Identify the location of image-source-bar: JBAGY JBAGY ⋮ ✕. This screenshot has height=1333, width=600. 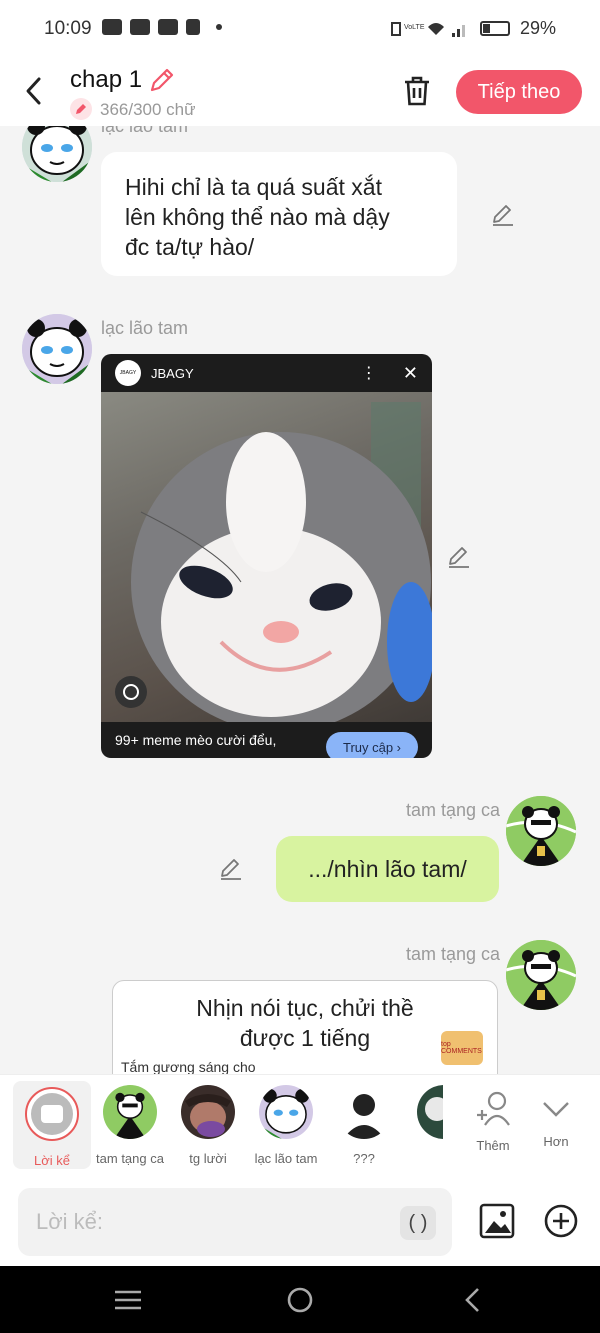
(266, 373).